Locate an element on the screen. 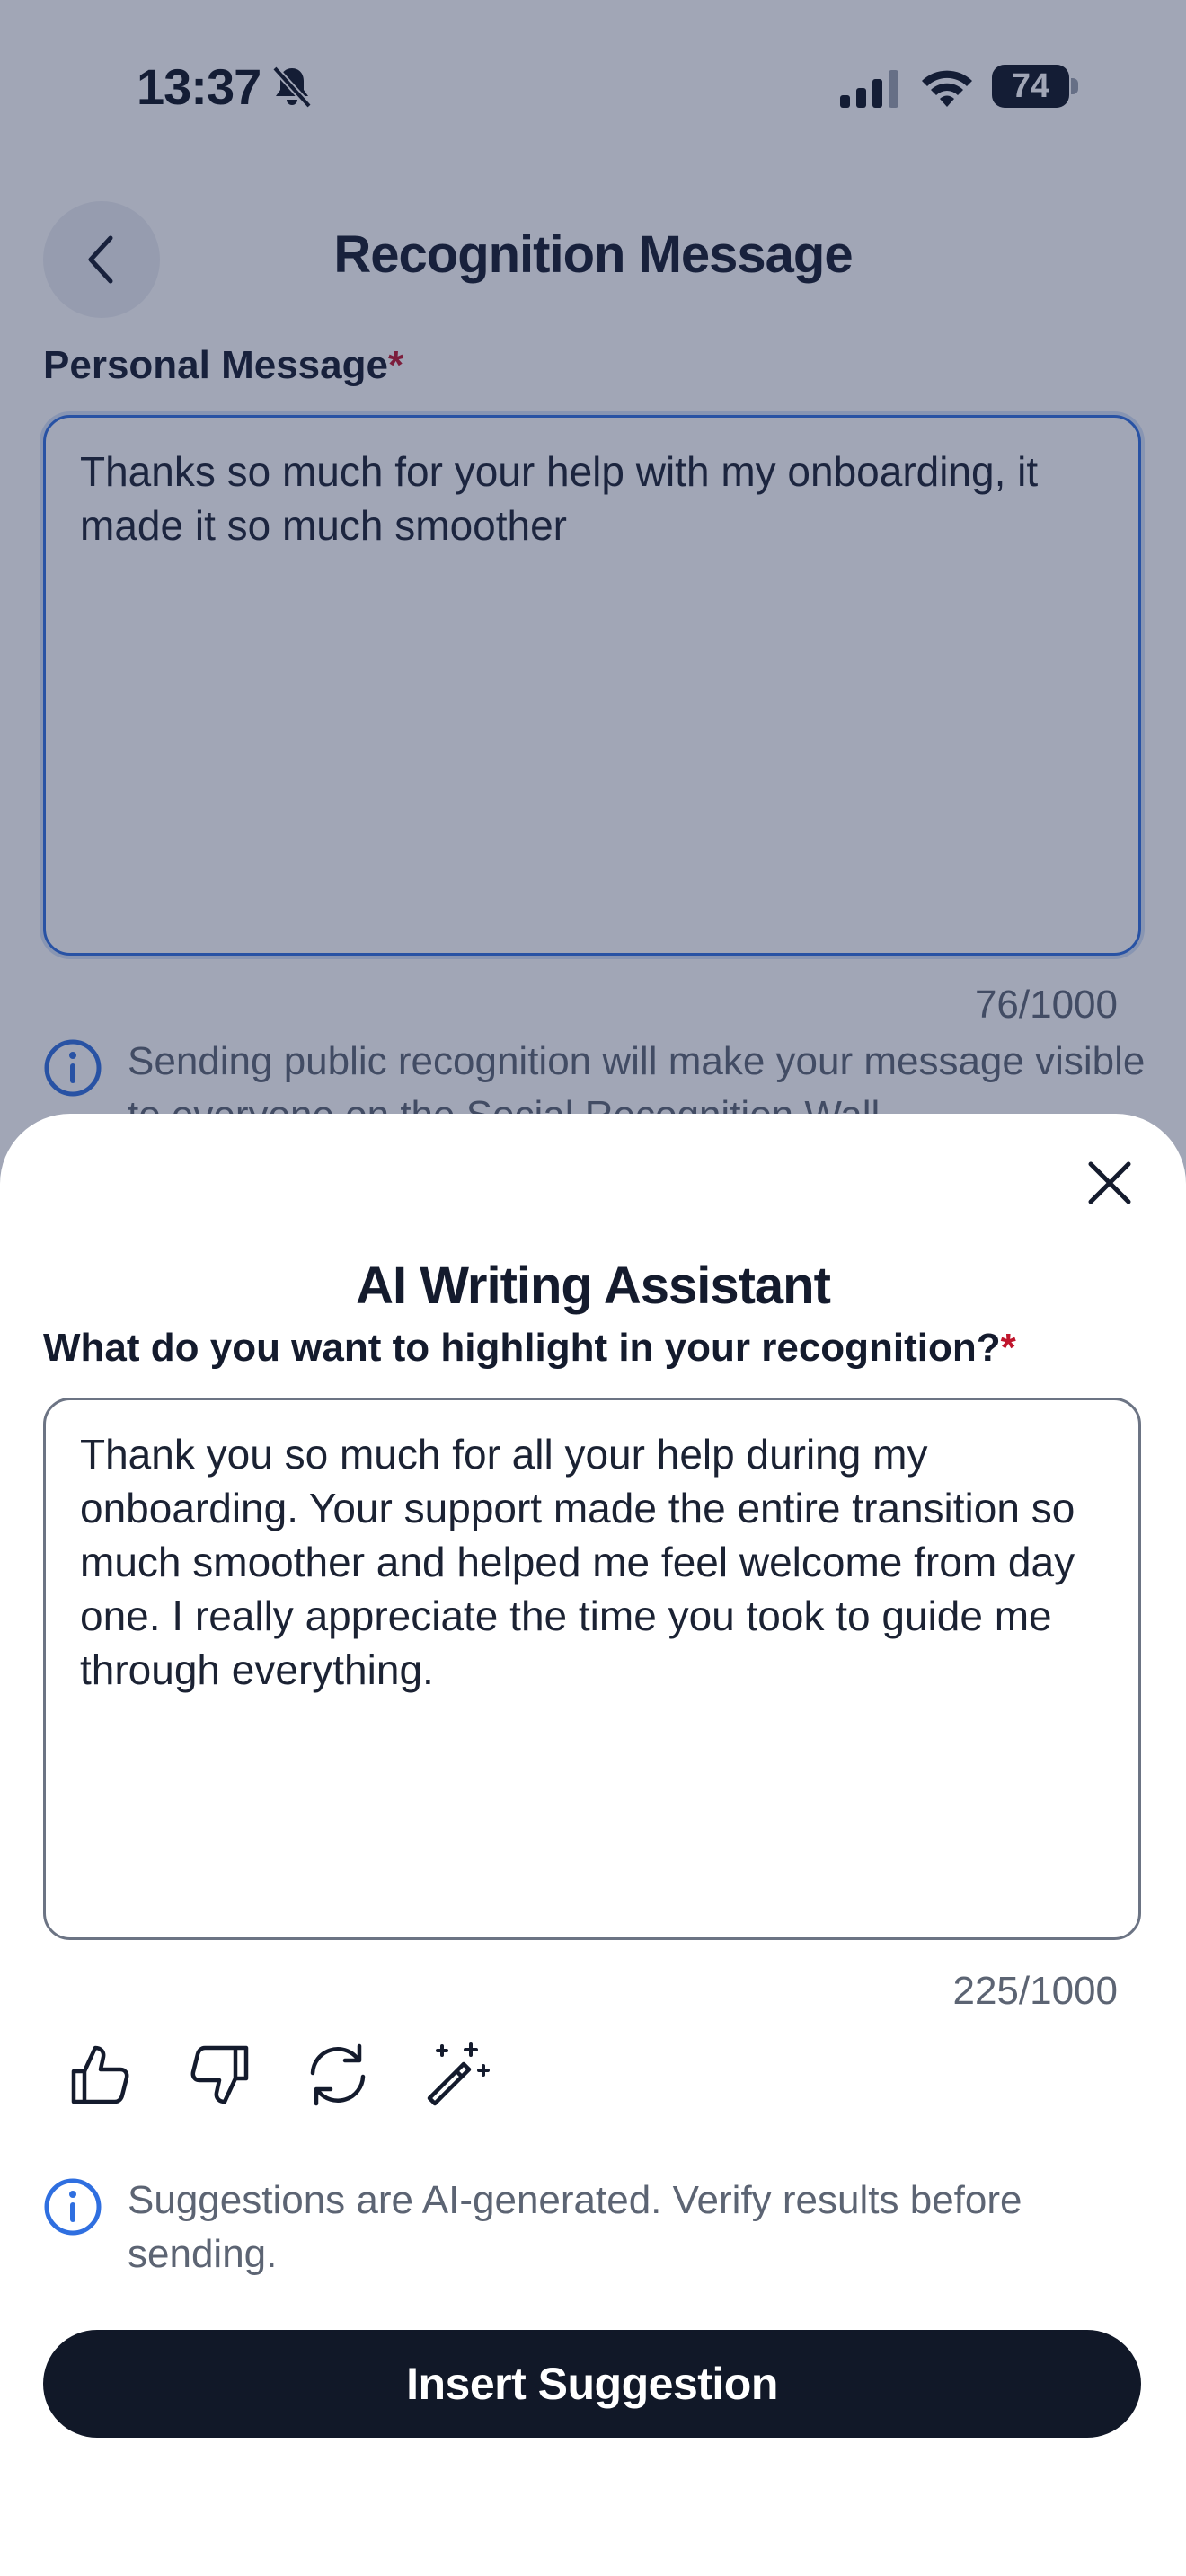 The image size is (1186, 2576). highlight-counter: 225/1000 is located at coordinates (1035, 1991).